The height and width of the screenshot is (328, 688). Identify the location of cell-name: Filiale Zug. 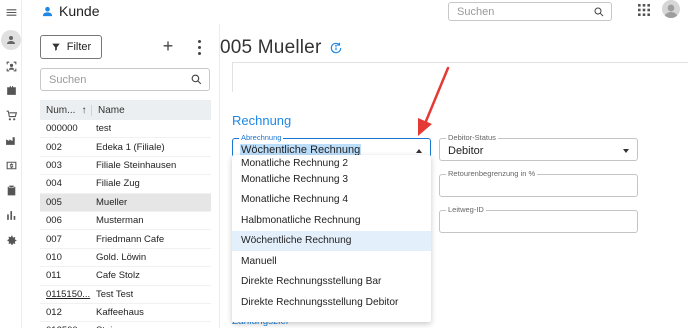
(118, 184).